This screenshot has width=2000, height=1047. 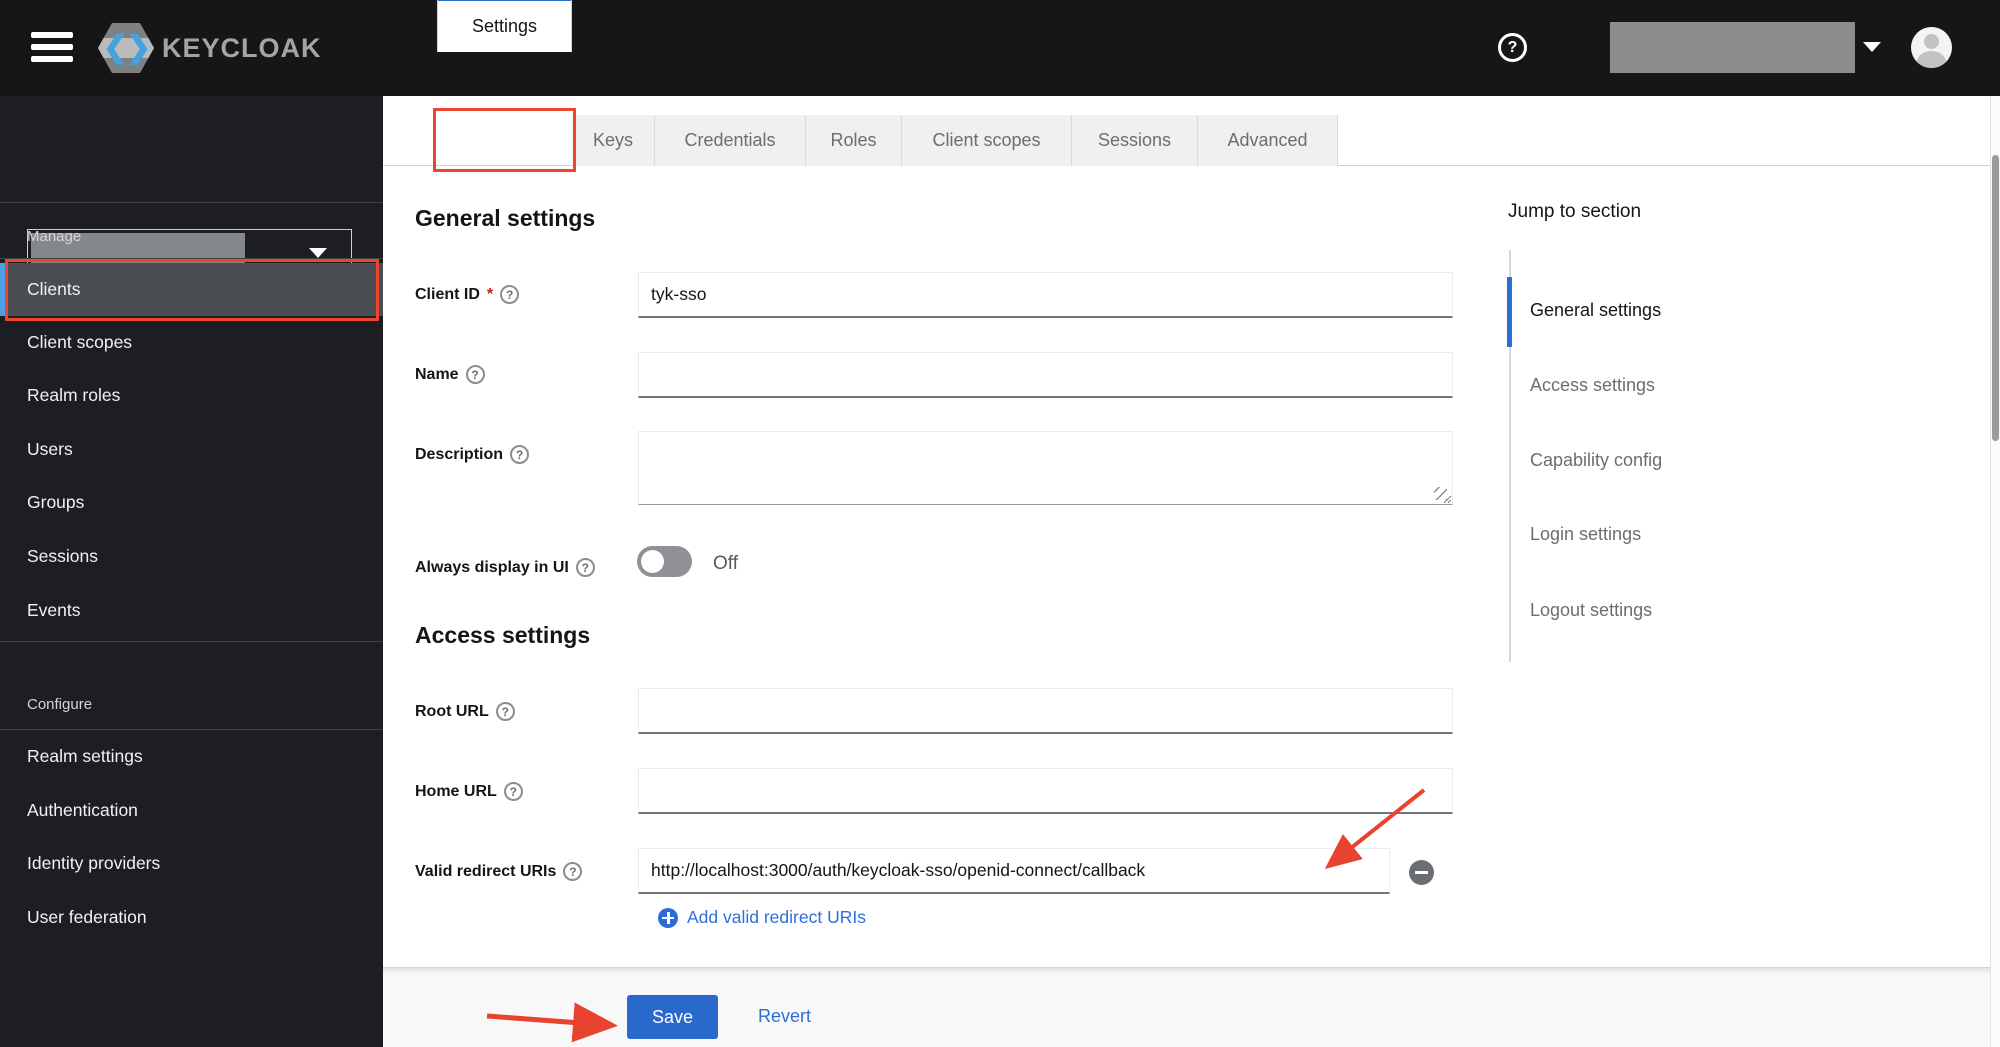 What do you see at coordinates (1592, 385) in the screenshot?
I see `jump-item-access-settings: Access settings` at bounding box center [1592, 385].